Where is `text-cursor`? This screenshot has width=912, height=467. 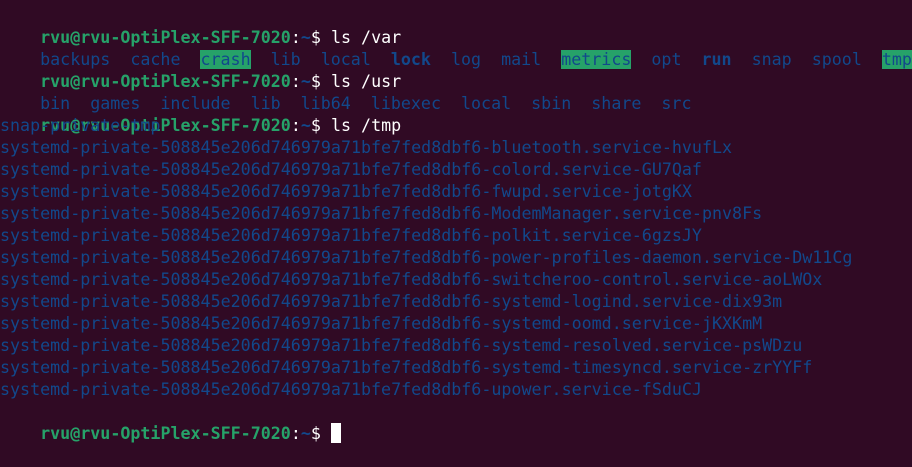
text-cursor is located at coordinates (335, 433).